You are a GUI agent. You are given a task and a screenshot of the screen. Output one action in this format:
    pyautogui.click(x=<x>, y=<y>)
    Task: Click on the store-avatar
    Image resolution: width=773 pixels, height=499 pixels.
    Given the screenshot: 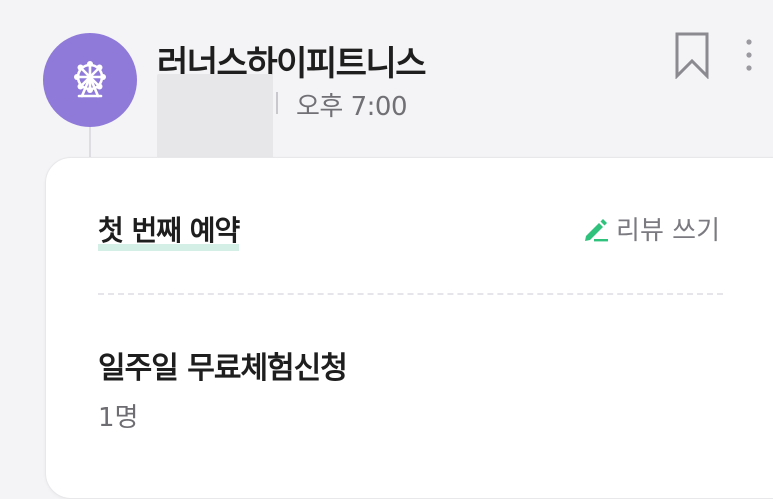 What is the action you would take?
    pyautogui.click(x=90, y=80)
    